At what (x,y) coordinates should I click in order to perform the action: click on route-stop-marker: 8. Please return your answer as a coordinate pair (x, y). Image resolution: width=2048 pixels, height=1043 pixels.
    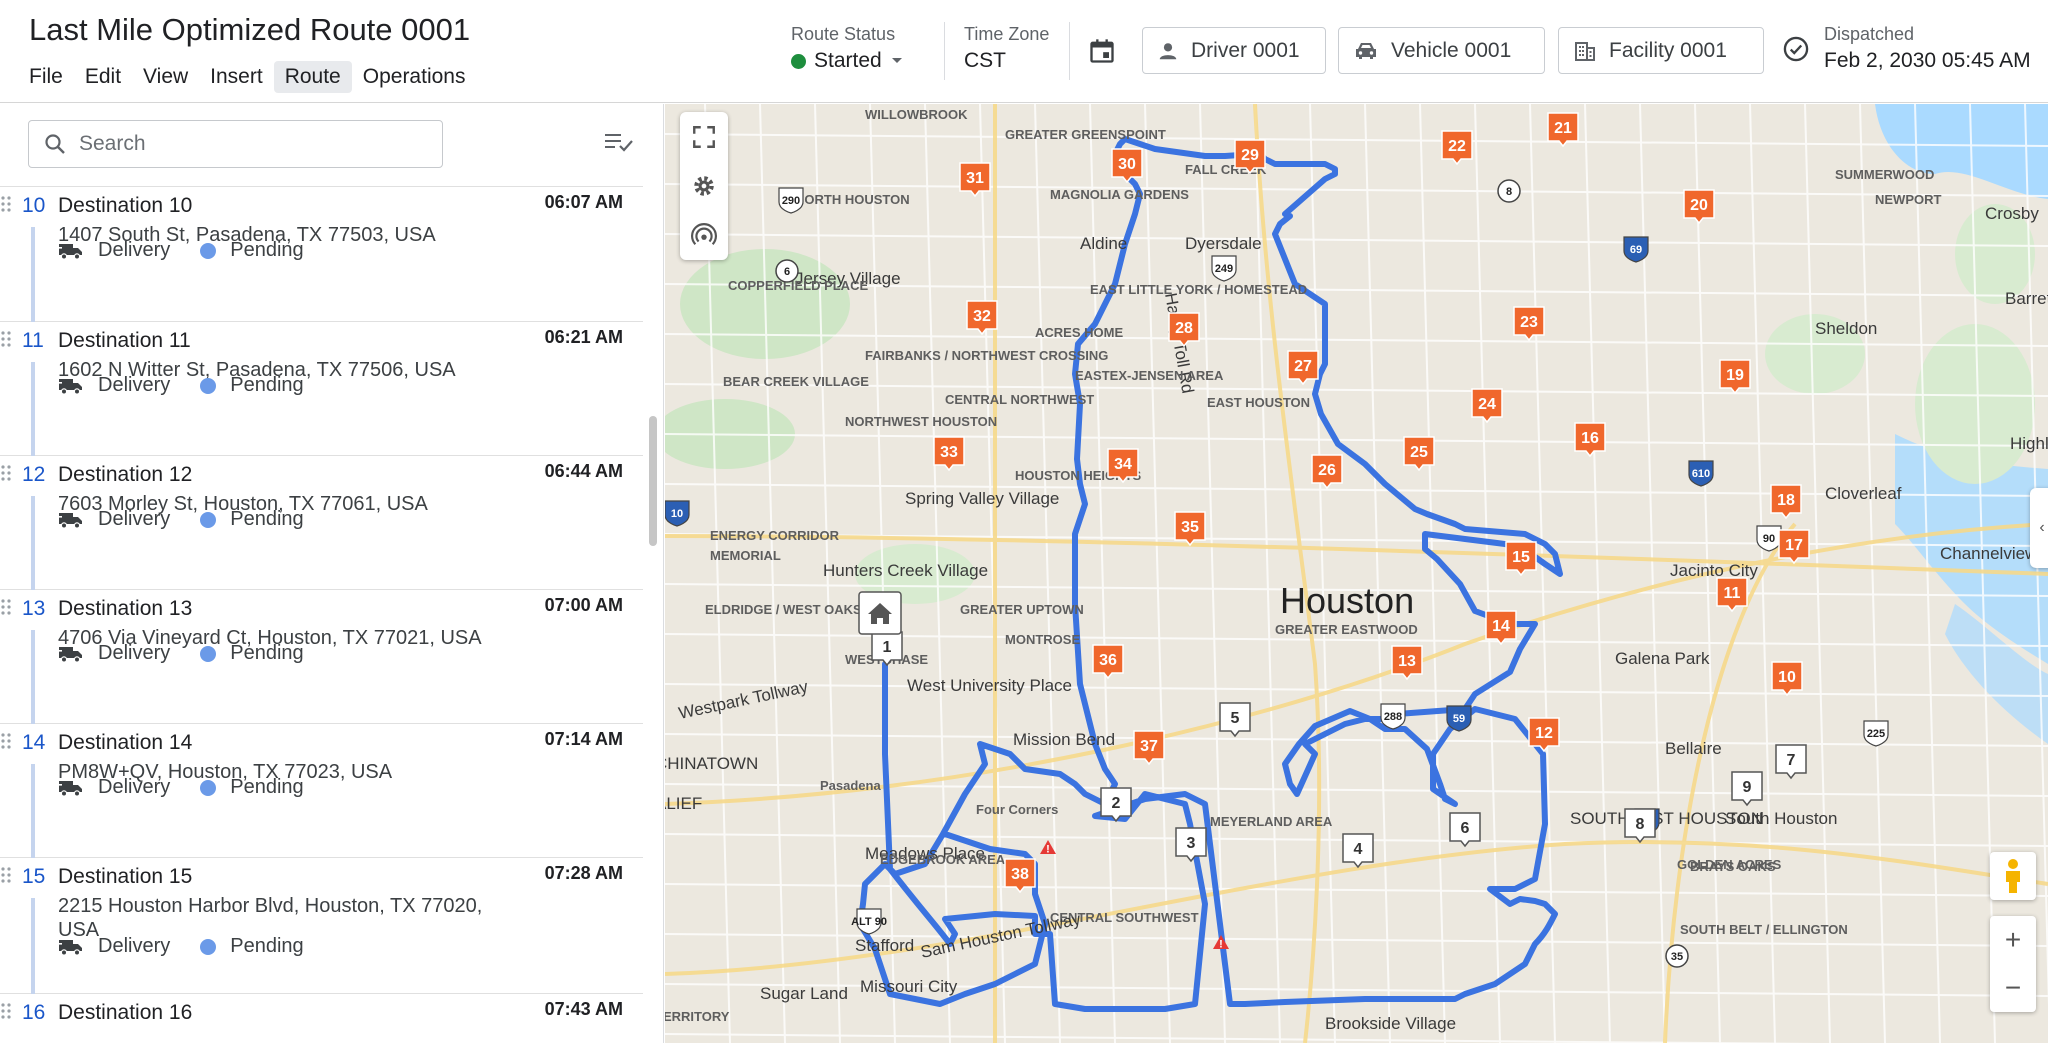
    Looking at the image, I should click on (1640, 826).